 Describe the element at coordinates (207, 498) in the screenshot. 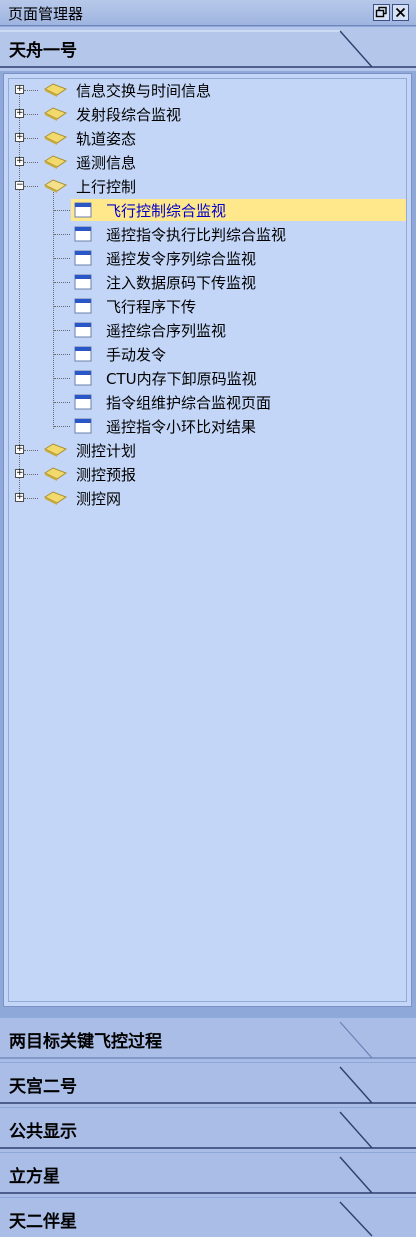

I see `tree-folder-tt-network: + 测控网` at that location.